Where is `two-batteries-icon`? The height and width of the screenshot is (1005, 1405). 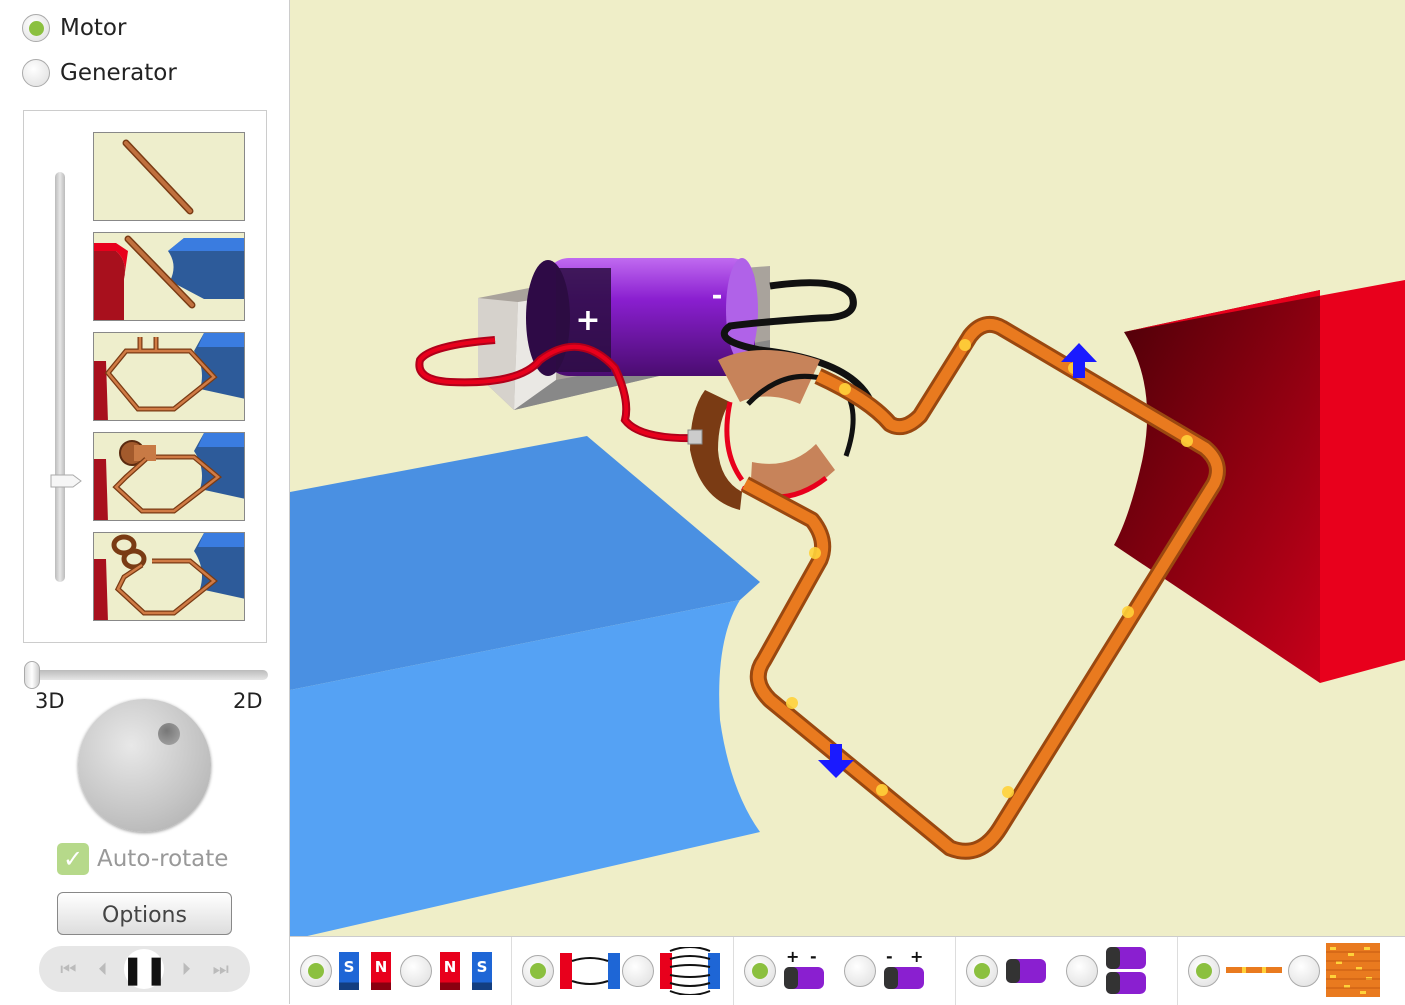
two-batteries-icon is located at coordinates (1126, 970).